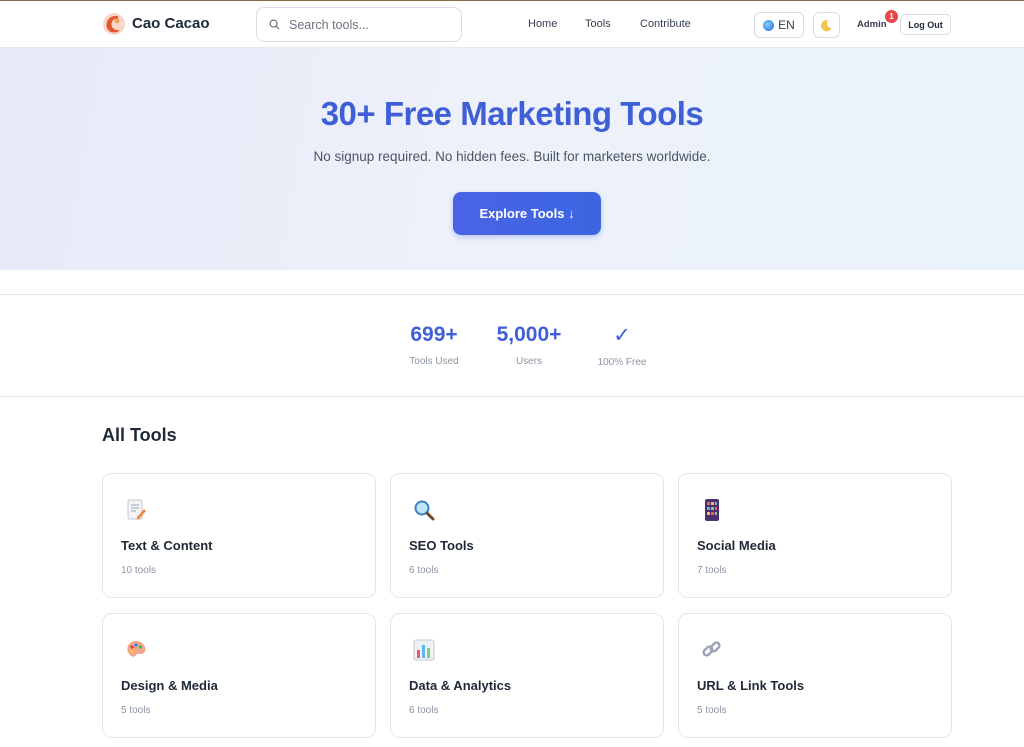 The width and height of the screenshot is (1024, 747). What do you see at coordinates (136, 649) in the screenshot?
I see `palette-icon` at bounding box center [136, 649].